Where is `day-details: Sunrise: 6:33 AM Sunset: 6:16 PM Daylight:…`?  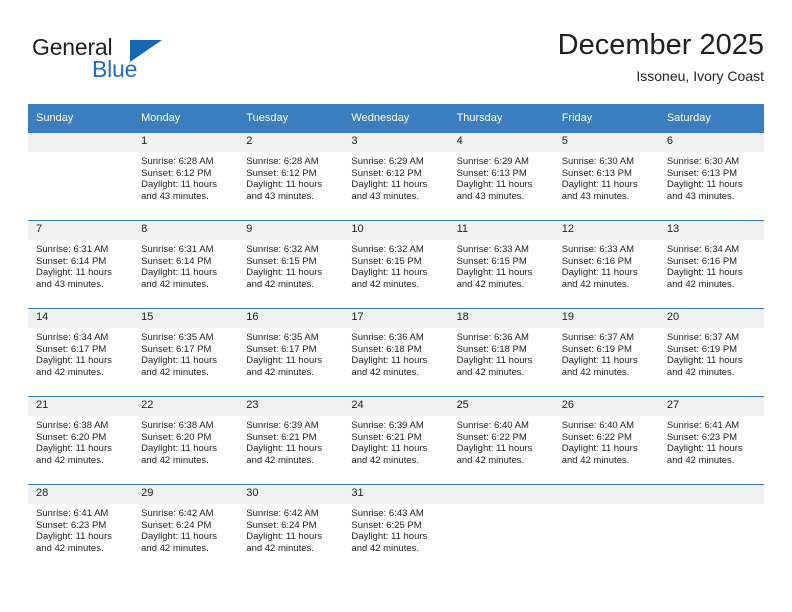
day-details: Sunrise: 6:33 AM Sunset: 6:16 PM Daylight:… is located at coordinates (606, 274).